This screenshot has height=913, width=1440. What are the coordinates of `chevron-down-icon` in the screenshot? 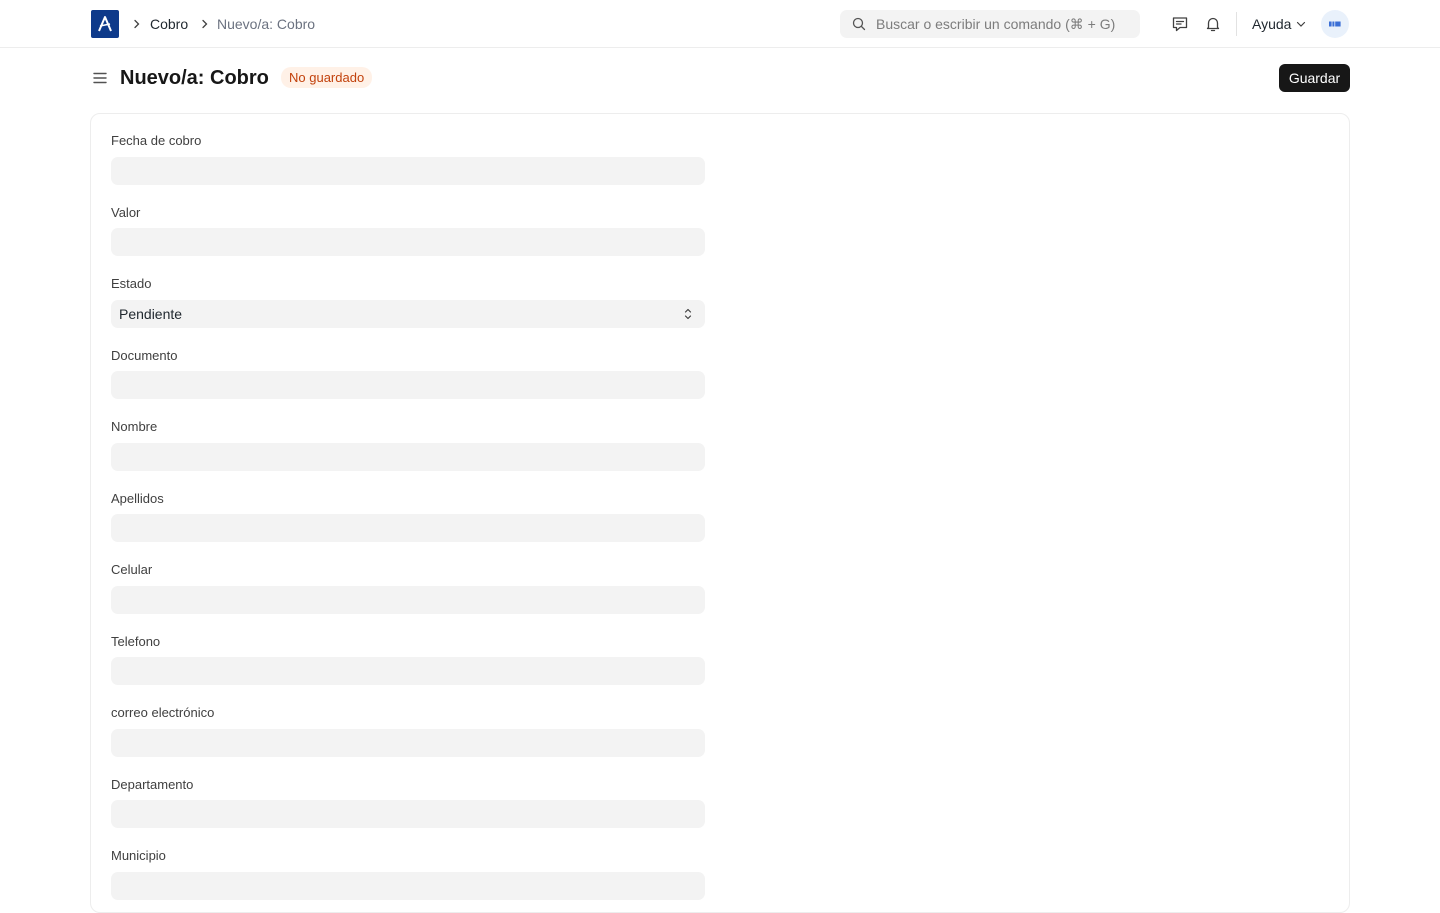 It's located at (1301, 24).